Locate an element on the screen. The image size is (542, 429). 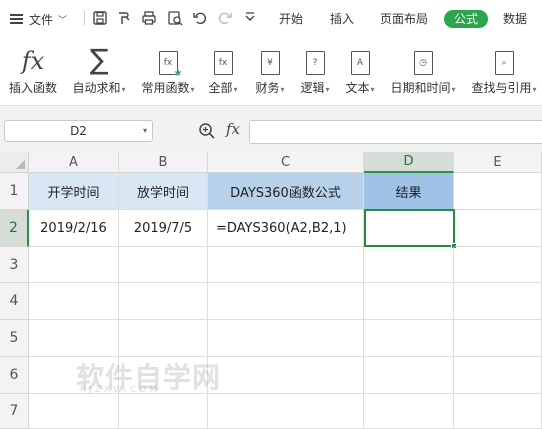
sigma-icon: ∑ is located at coordinates (99, 59).